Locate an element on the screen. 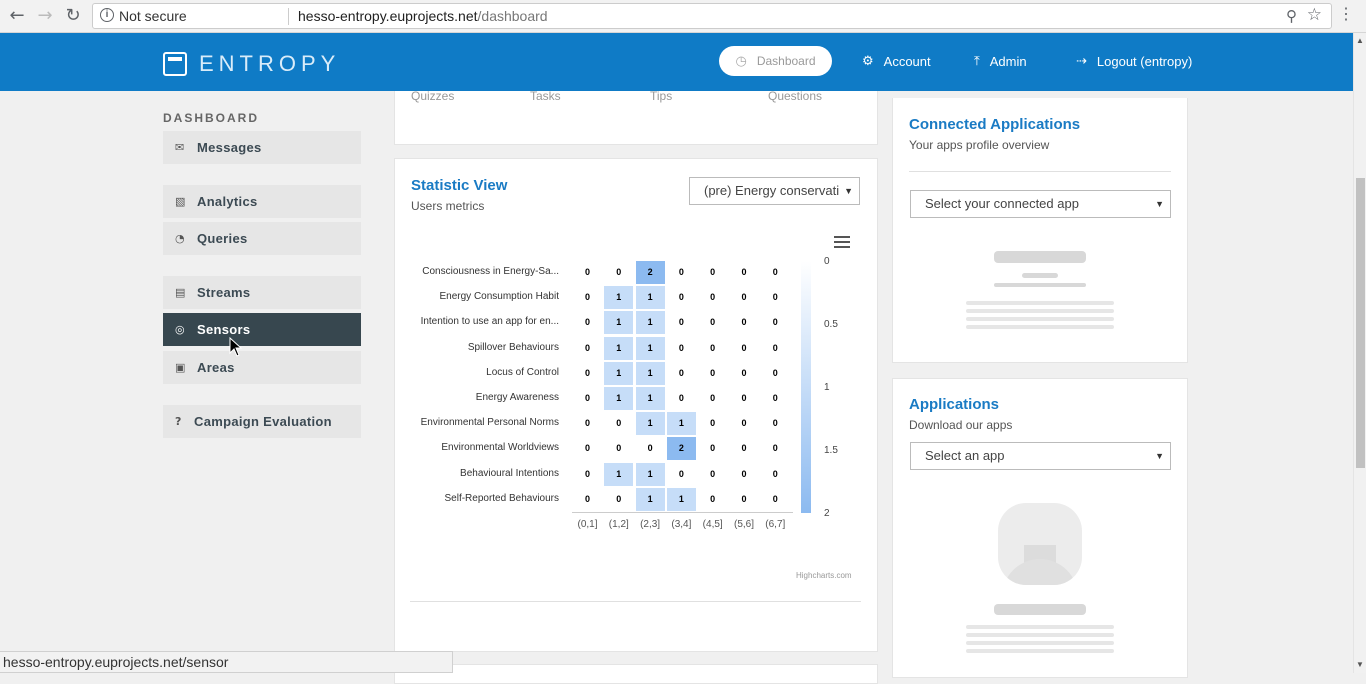 This screenshot has width=1366, height=684. bookmark-star-icon: ☆ is located at coordinates (1314, 15).